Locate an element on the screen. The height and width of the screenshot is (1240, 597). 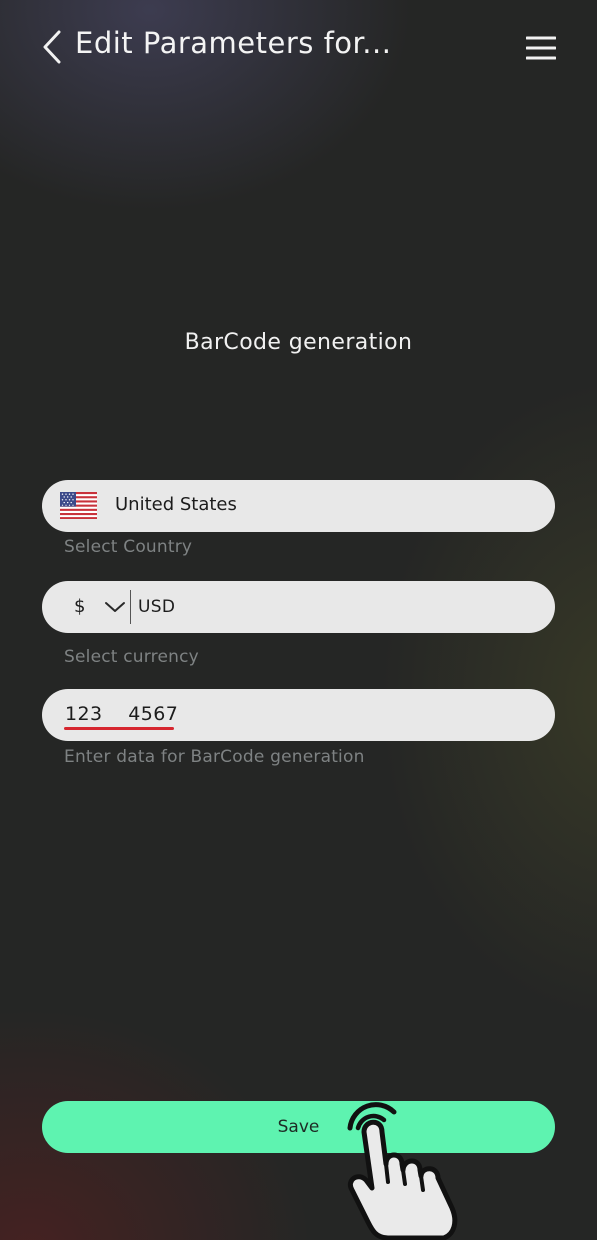
chevron-left-icon is located at coordinates (52, 47).